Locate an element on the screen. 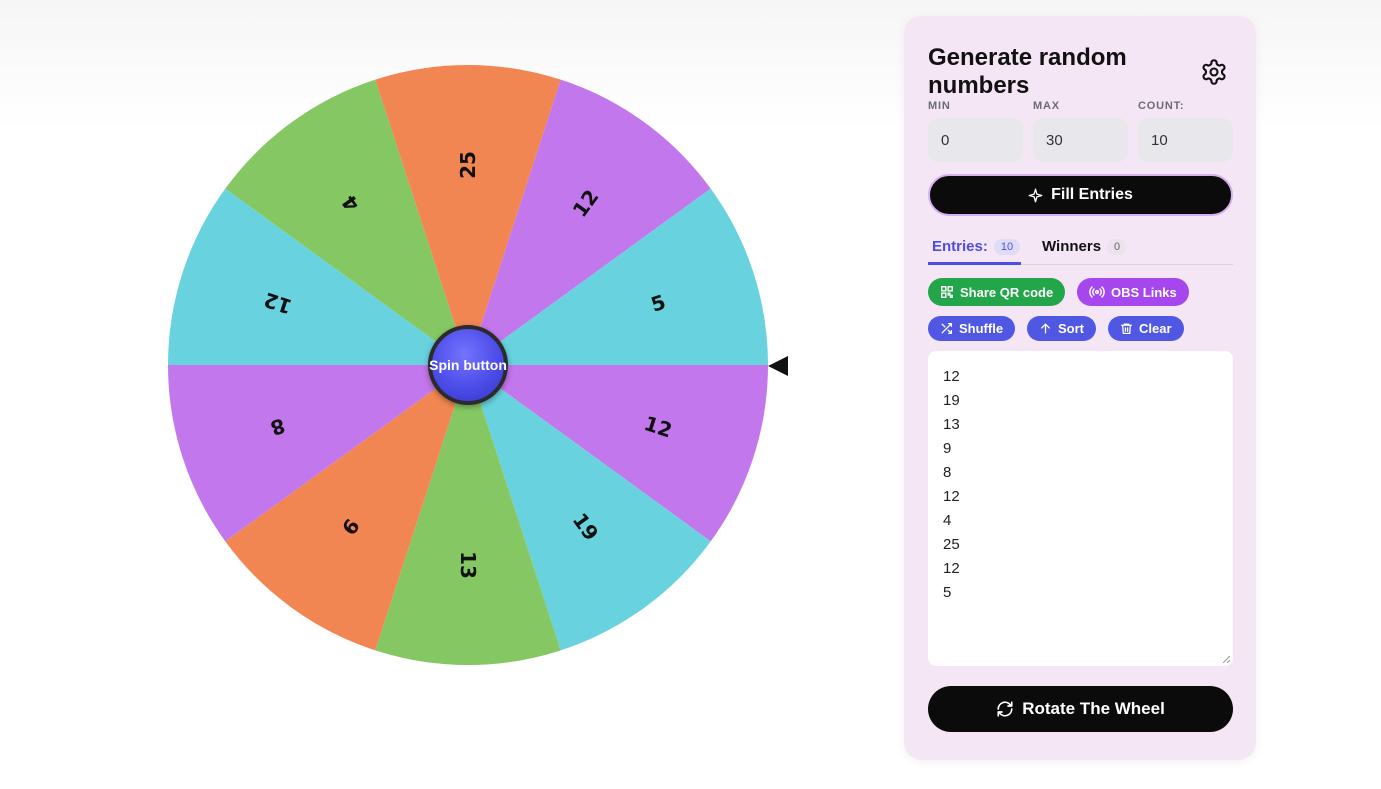 Image resolution: width=1381 pixels, height=789 pixels. obs-links-button: OBS Links is located at coordinates (1133, 292).